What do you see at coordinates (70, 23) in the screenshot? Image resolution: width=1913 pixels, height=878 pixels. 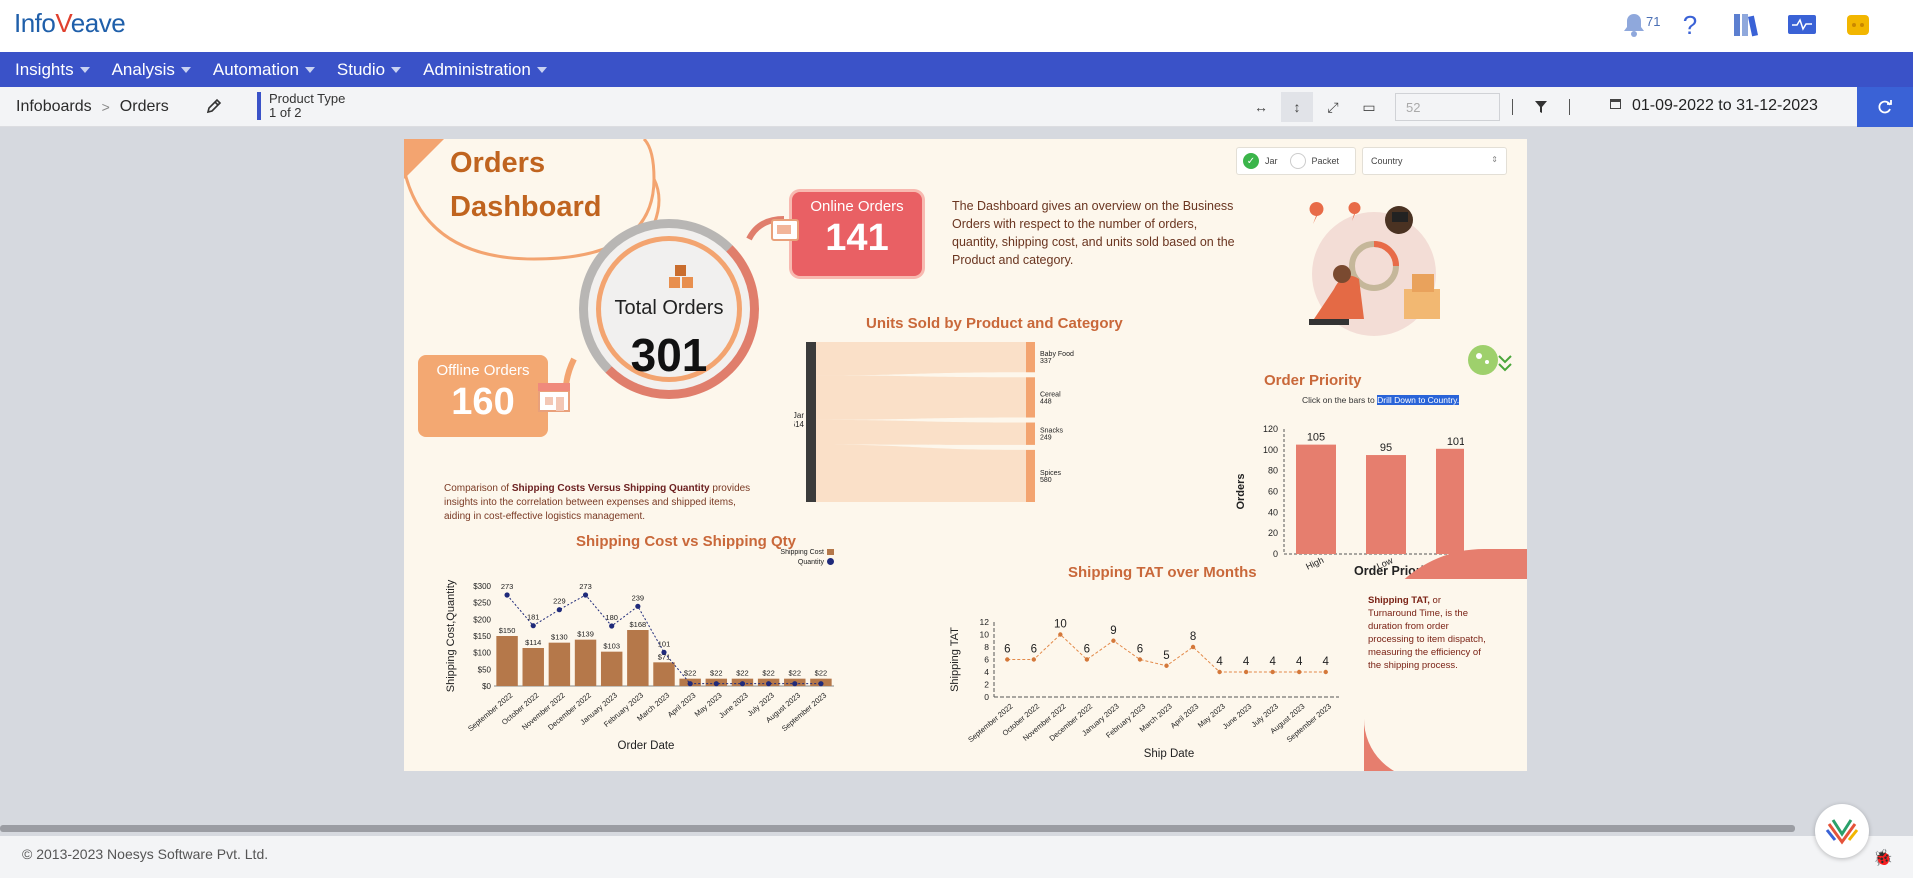 I see `infoveave-logo: InfoVeave` at bounding box center [70, 23].